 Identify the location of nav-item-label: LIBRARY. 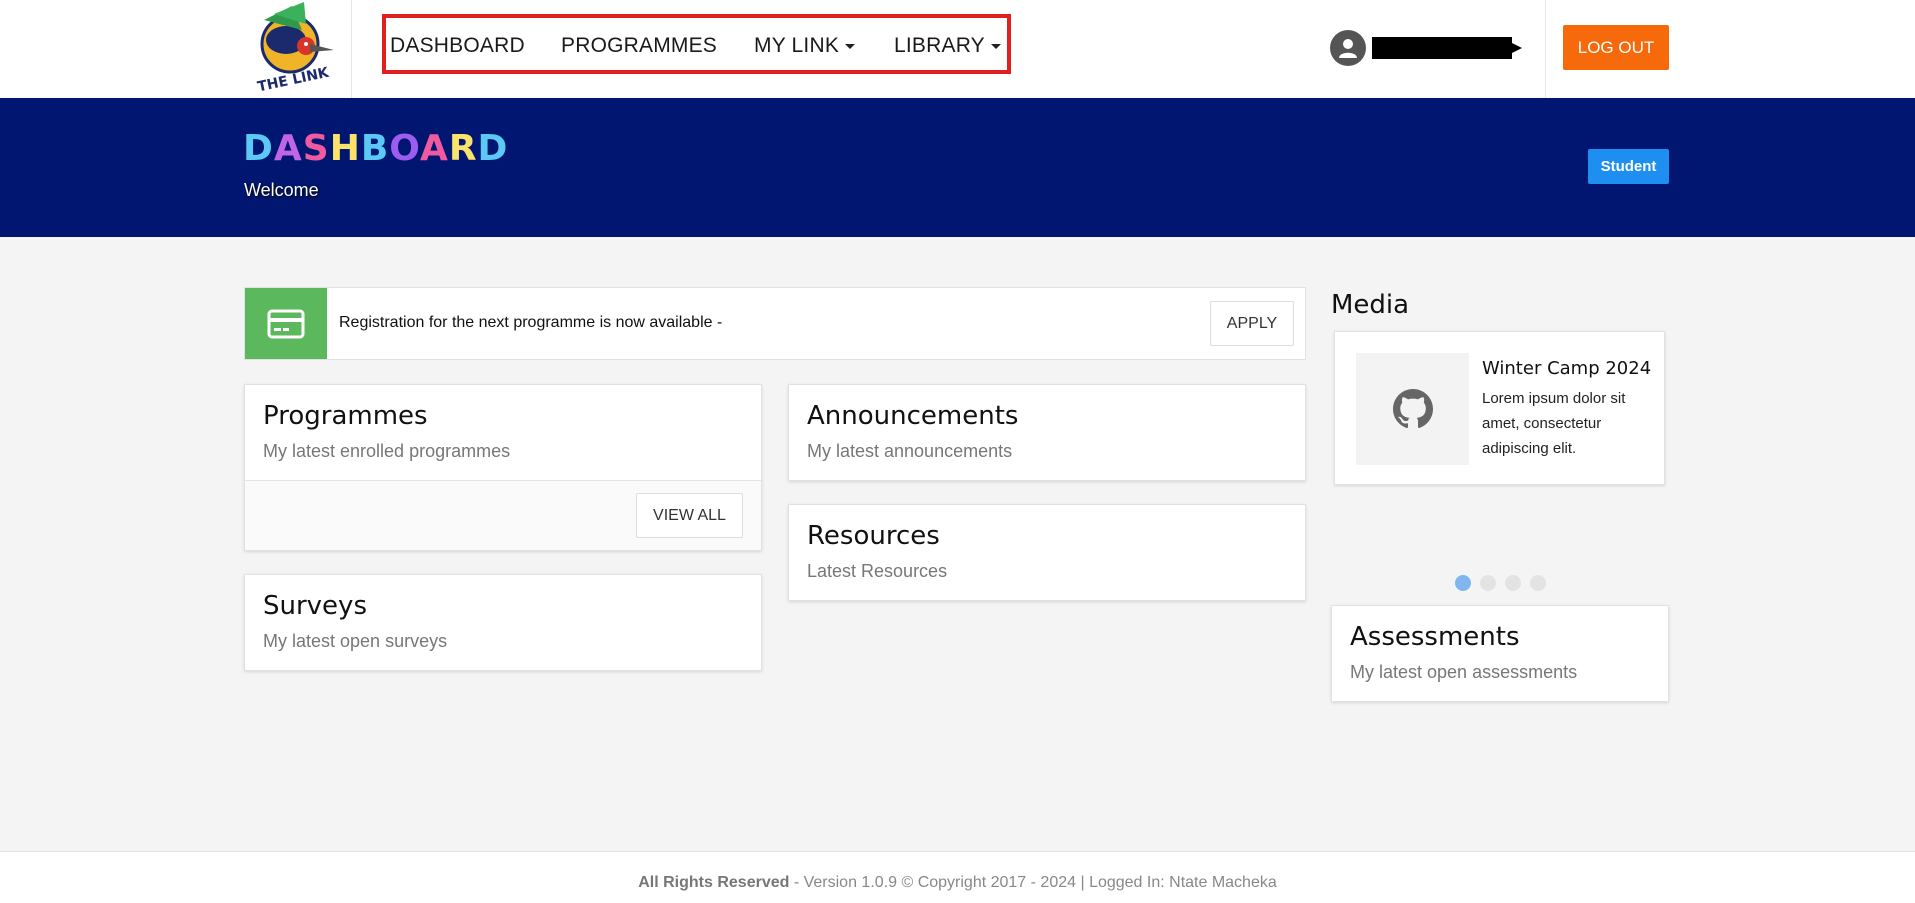
(939, 45).